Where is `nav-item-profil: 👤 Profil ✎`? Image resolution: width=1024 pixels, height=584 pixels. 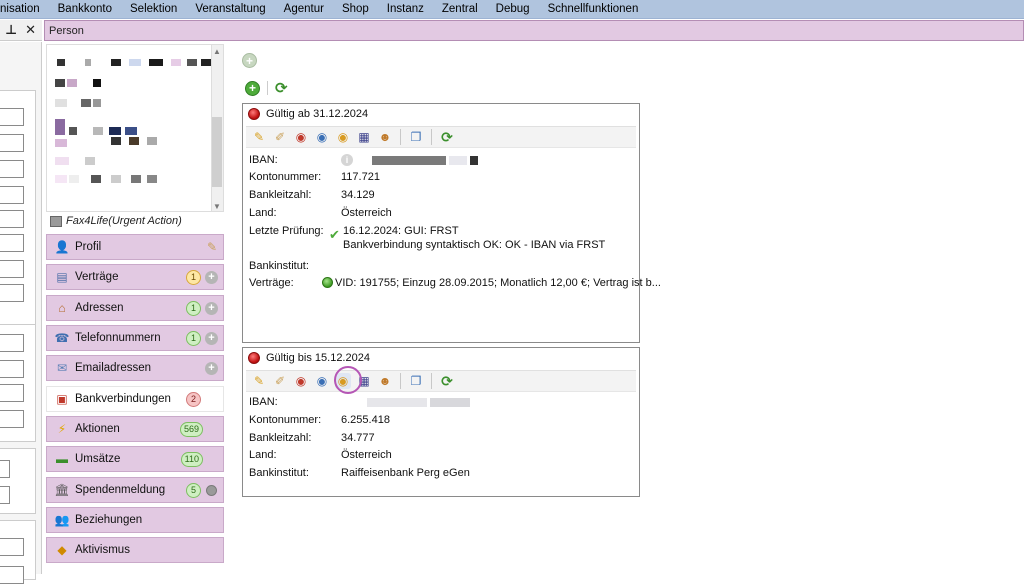 nav-item-profil: 👤 Profil ✎ is located at coordinates (135, 247).